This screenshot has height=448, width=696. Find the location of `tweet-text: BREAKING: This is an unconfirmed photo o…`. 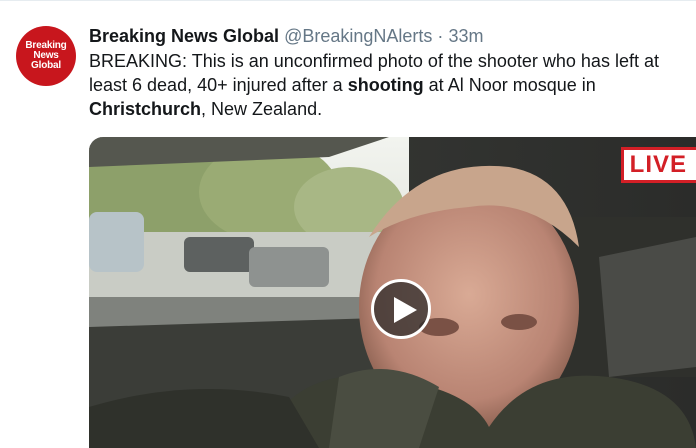

tweet-text: BREAKING: This is an unconfirmed photo o… is located at coordinates (389, 85).